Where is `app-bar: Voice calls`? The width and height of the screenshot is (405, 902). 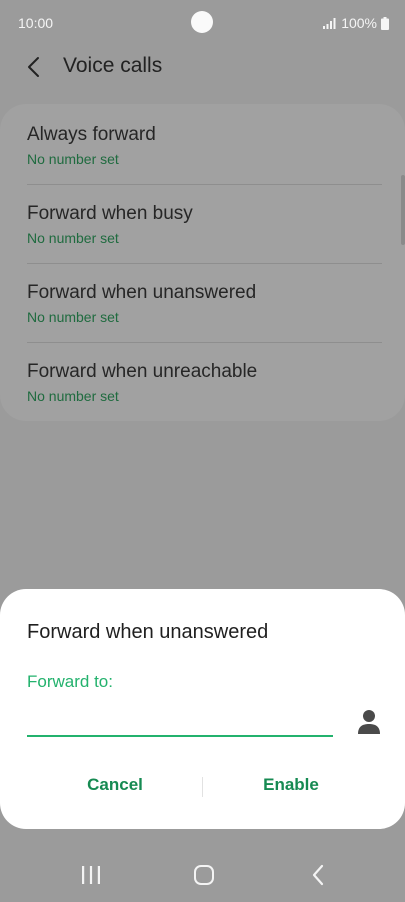
app-bar: Voice calls is located at coordinates (202, 66).